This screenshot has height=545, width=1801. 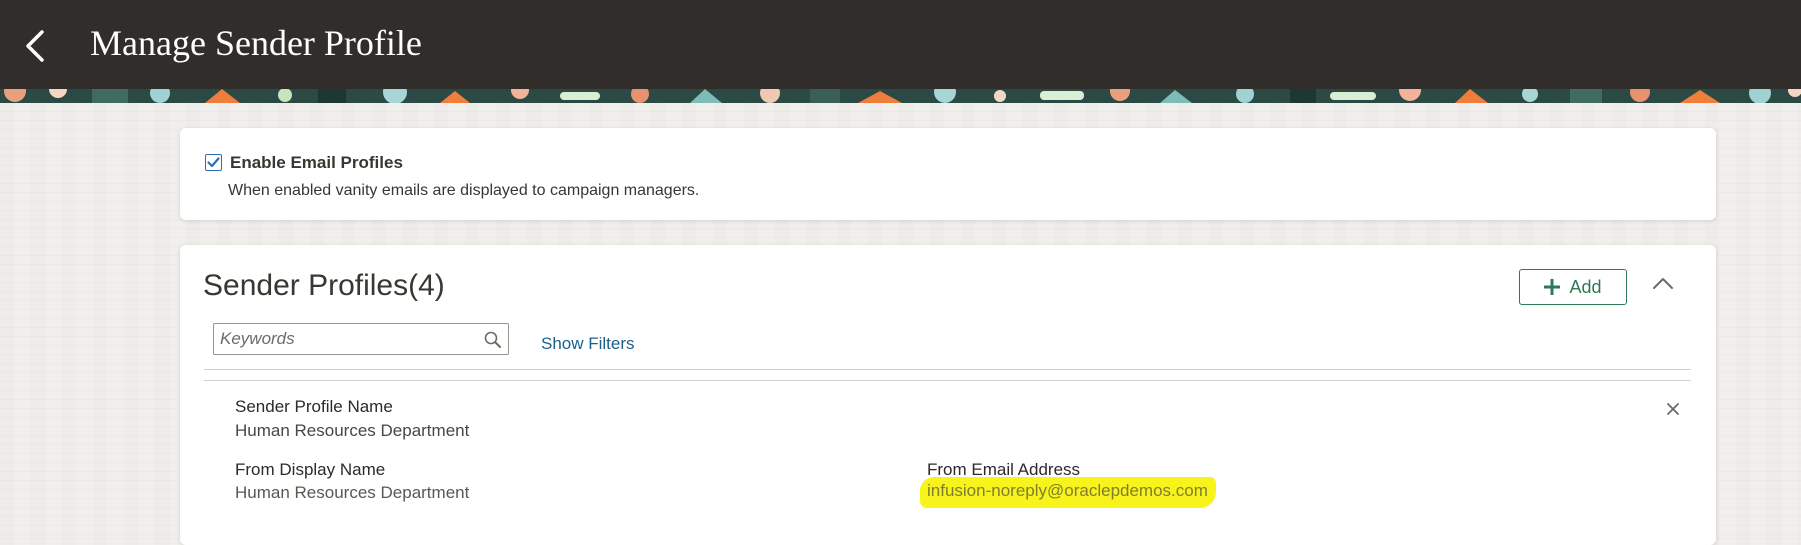 I want to click on from-email-address-value: infusion-noreply@oraclepdemos.com, so click(x=1068, y=492).